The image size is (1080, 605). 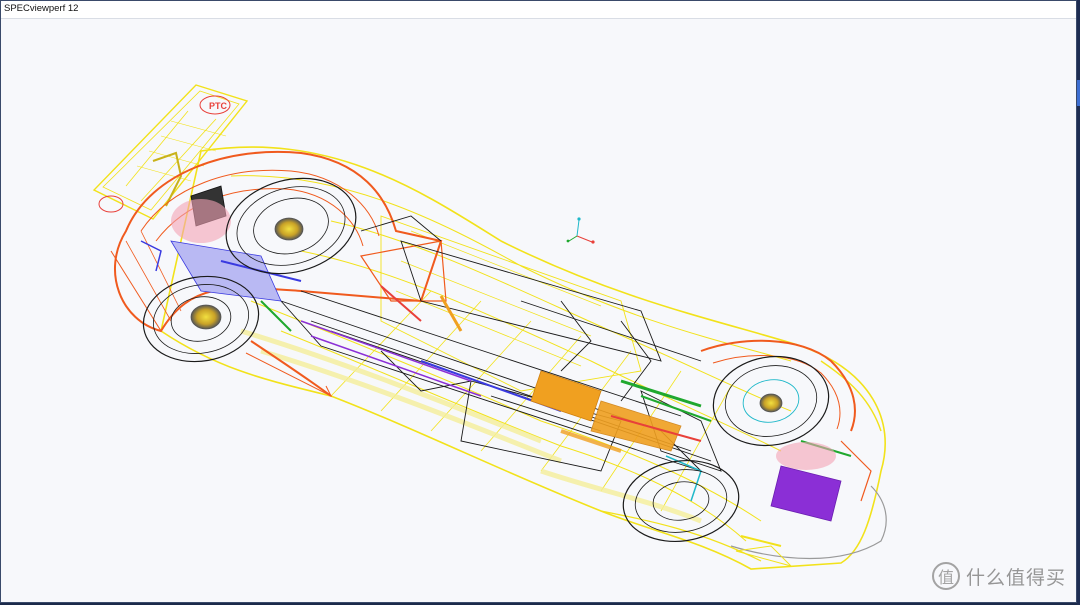 I want to click on spoiler-logo-text: PTC, so click(x=218, y=106).